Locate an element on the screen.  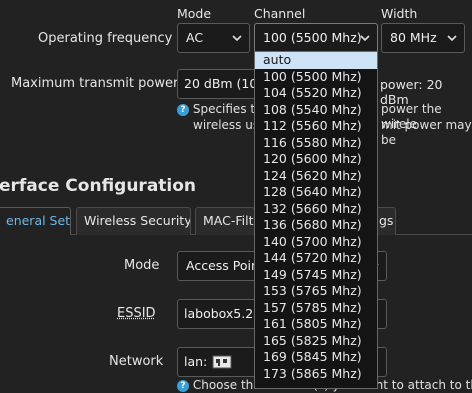
channel-option: 128 (5640 Mhz) is located at coordinates (316, 192).